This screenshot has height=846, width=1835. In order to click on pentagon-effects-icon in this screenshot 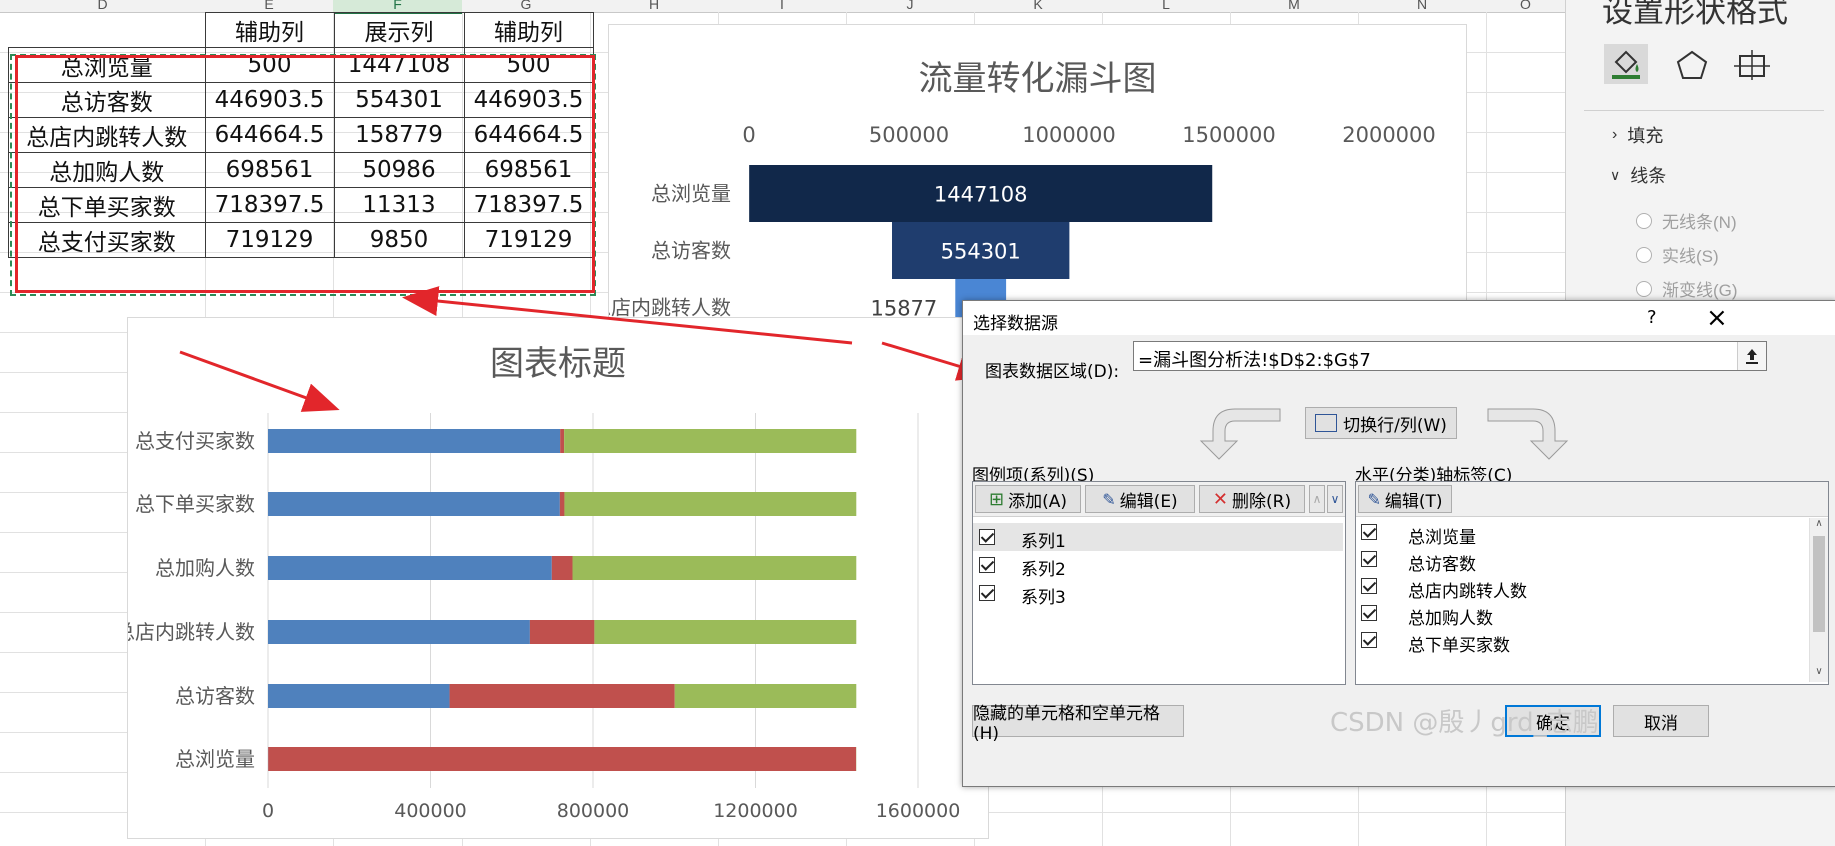, I will do `click(1692, 65)`.